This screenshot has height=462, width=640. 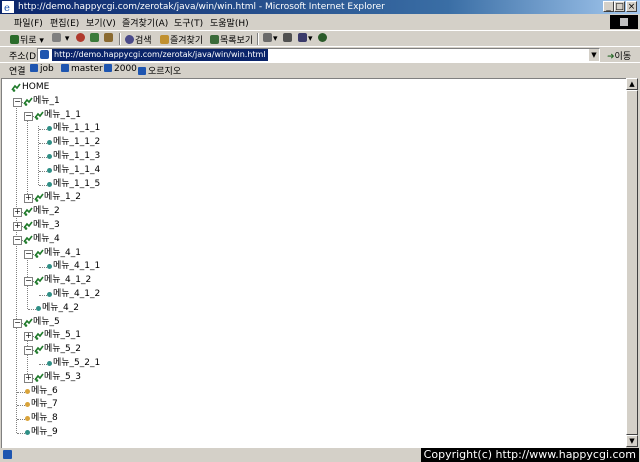 What do you see at coordinates (76, 170) in the screenshot?
I see `tree-node-label: 메뉴_1_1_4` at bounding box center [76, 170].